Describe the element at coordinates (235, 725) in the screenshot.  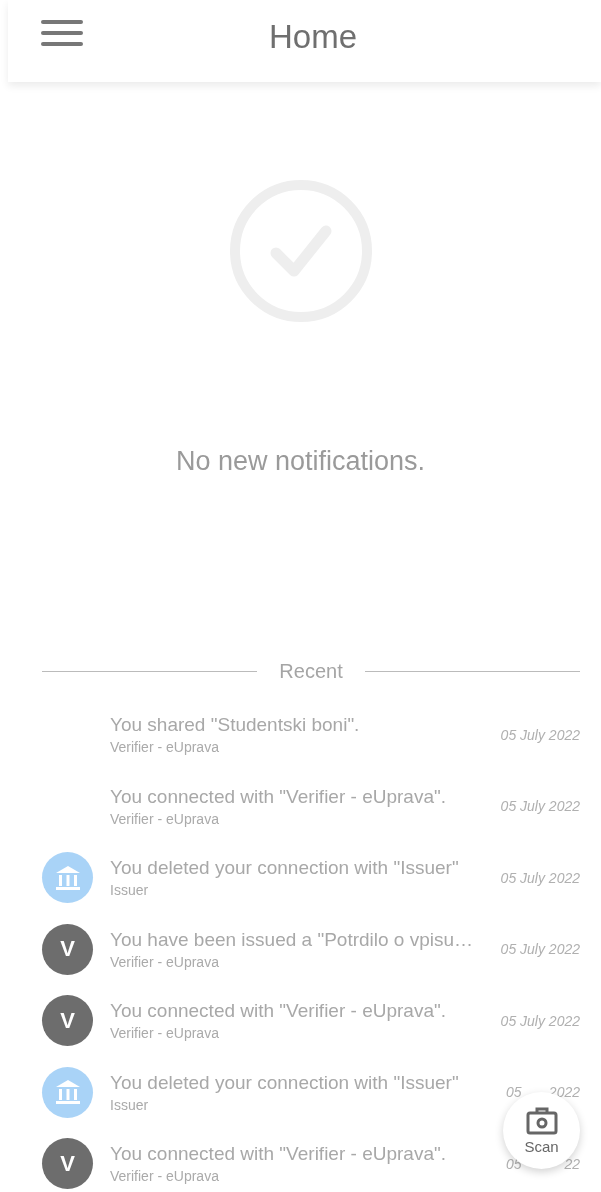
I see `notification-title: You shared "Studentski boni".` at that location.